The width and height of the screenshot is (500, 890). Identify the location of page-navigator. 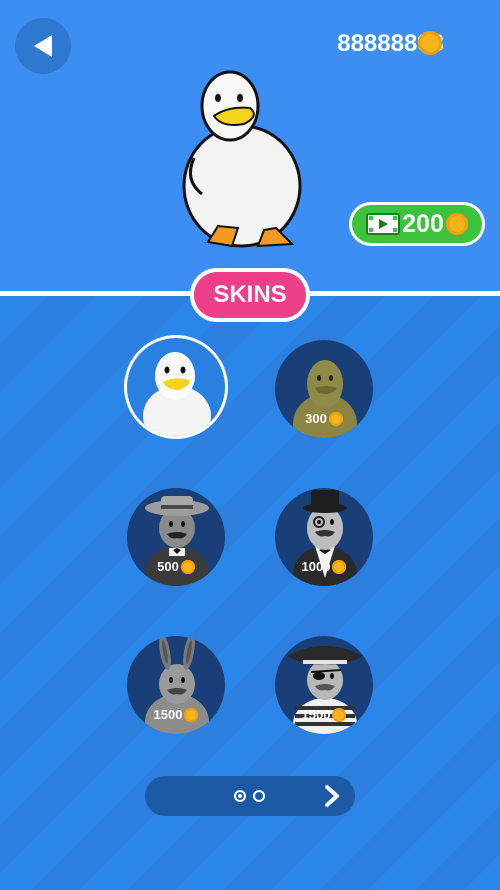
(250, 796).